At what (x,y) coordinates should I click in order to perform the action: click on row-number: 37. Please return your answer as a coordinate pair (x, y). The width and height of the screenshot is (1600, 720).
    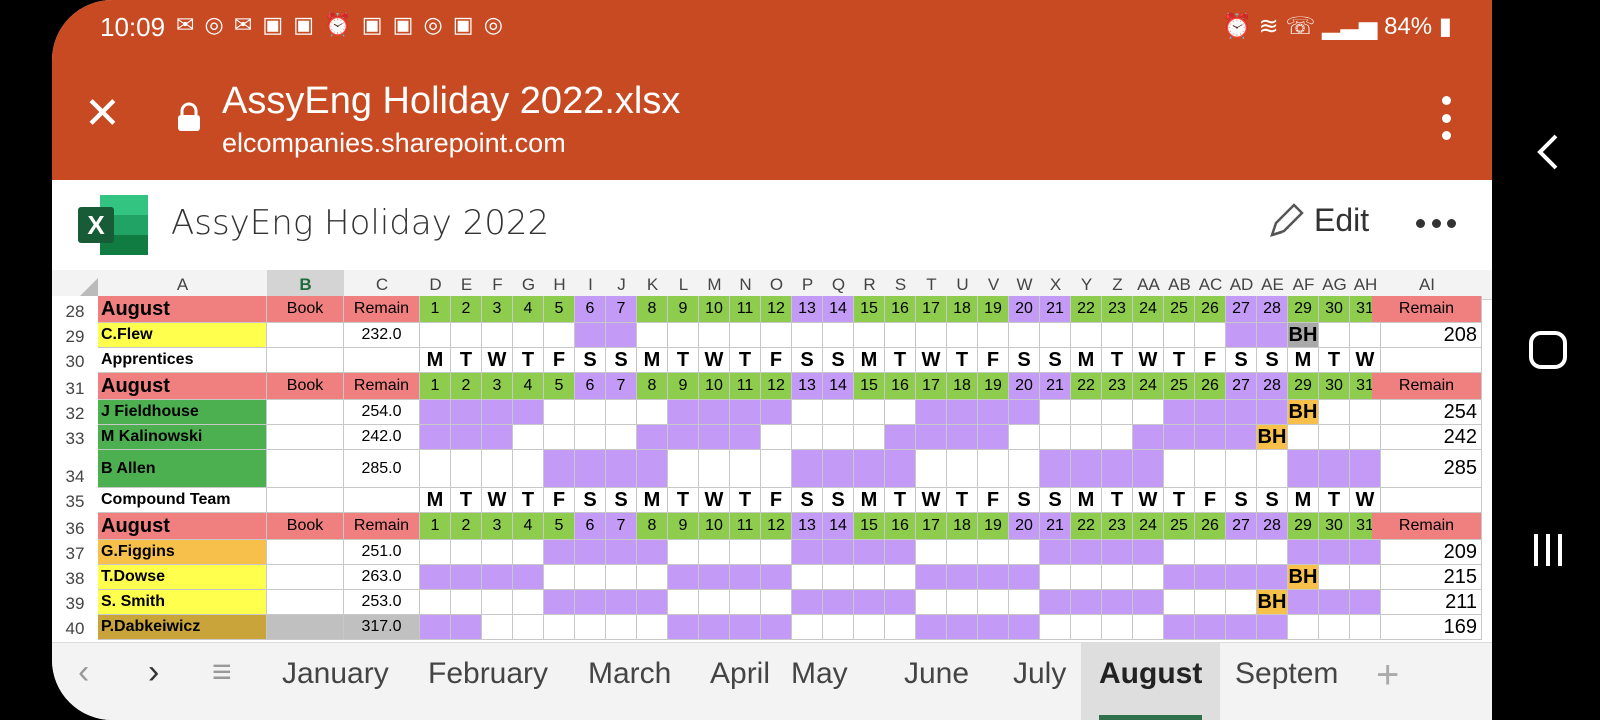
    Looking at the image, I should click on (75, 552).